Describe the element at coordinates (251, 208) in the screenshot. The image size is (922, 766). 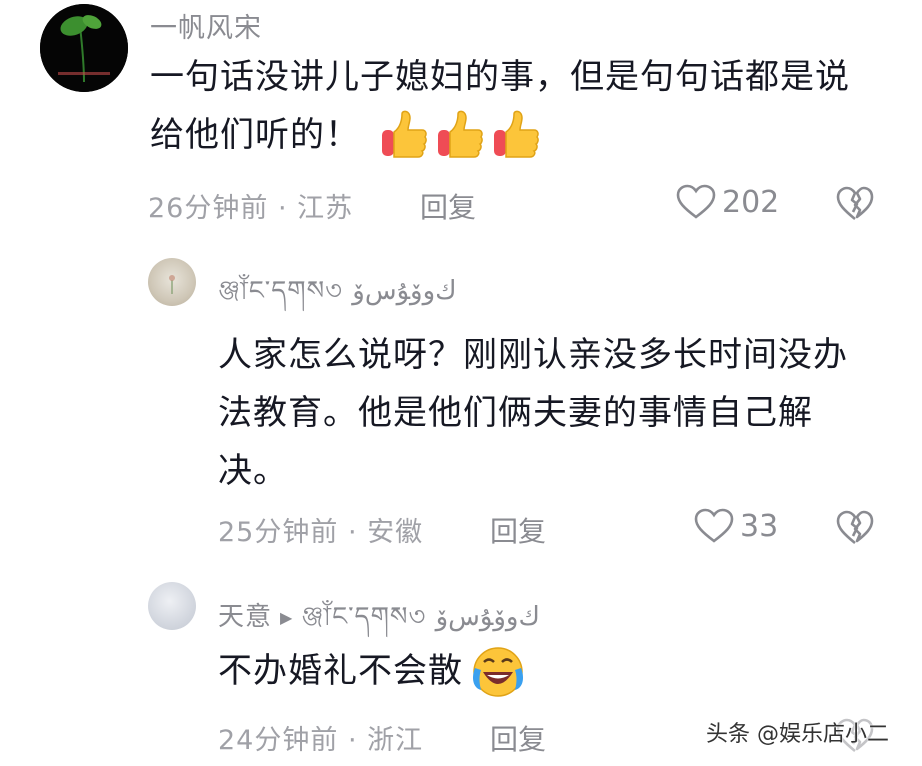
I see `comment-time-location: 26分钟前 · 江苏` at that location.